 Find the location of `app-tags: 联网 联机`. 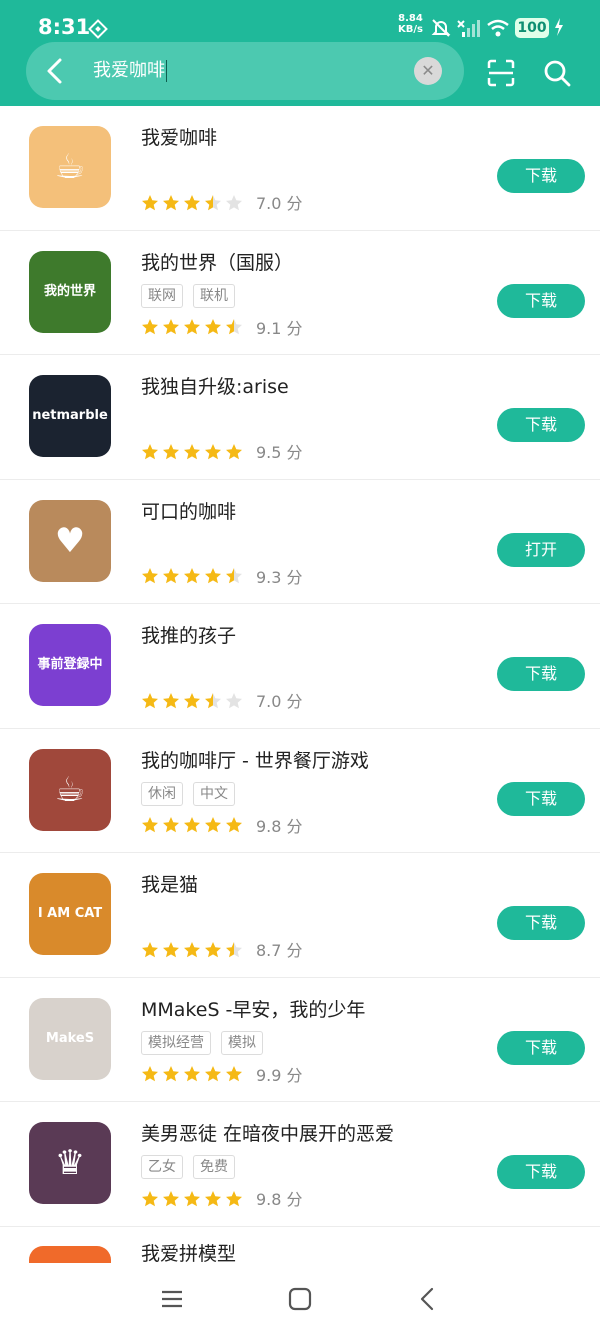

app-tags: 联网 联机 is located at coordinates (193, 295).